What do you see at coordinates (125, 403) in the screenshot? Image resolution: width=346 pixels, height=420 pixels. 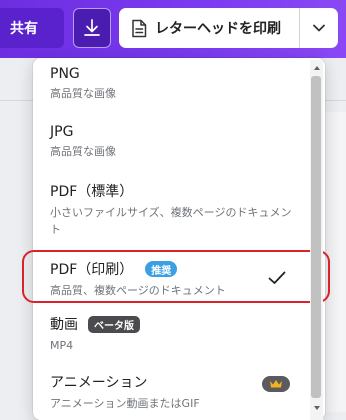 I see `format-option-subtitle: アニメーション動画またはGIF` at bounding box center [125, 403].